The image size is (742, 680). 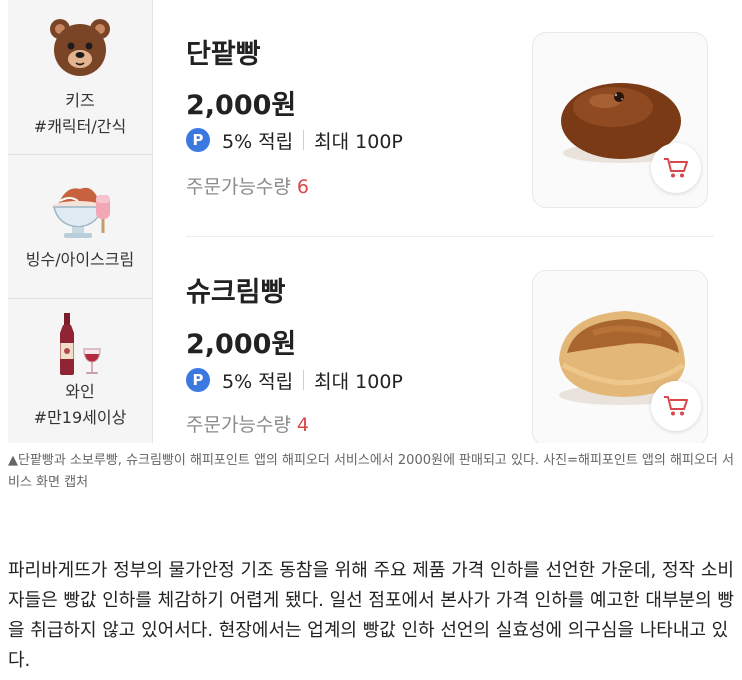 I want to click on order-quantity: 주문가능수량 6, so click(x=247, y=185).